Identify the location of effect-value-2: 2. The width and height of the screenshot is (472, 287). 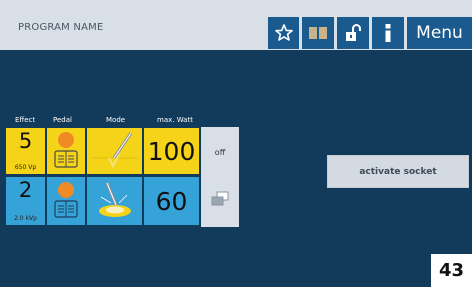
(25, 190).